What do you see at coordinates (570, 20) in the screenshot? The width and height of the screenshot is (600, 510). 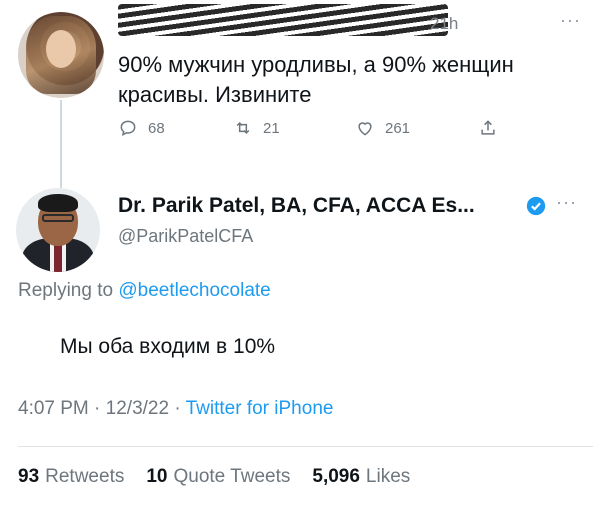 I see `more-options-icon: ···` at bounding box center [570, 20].